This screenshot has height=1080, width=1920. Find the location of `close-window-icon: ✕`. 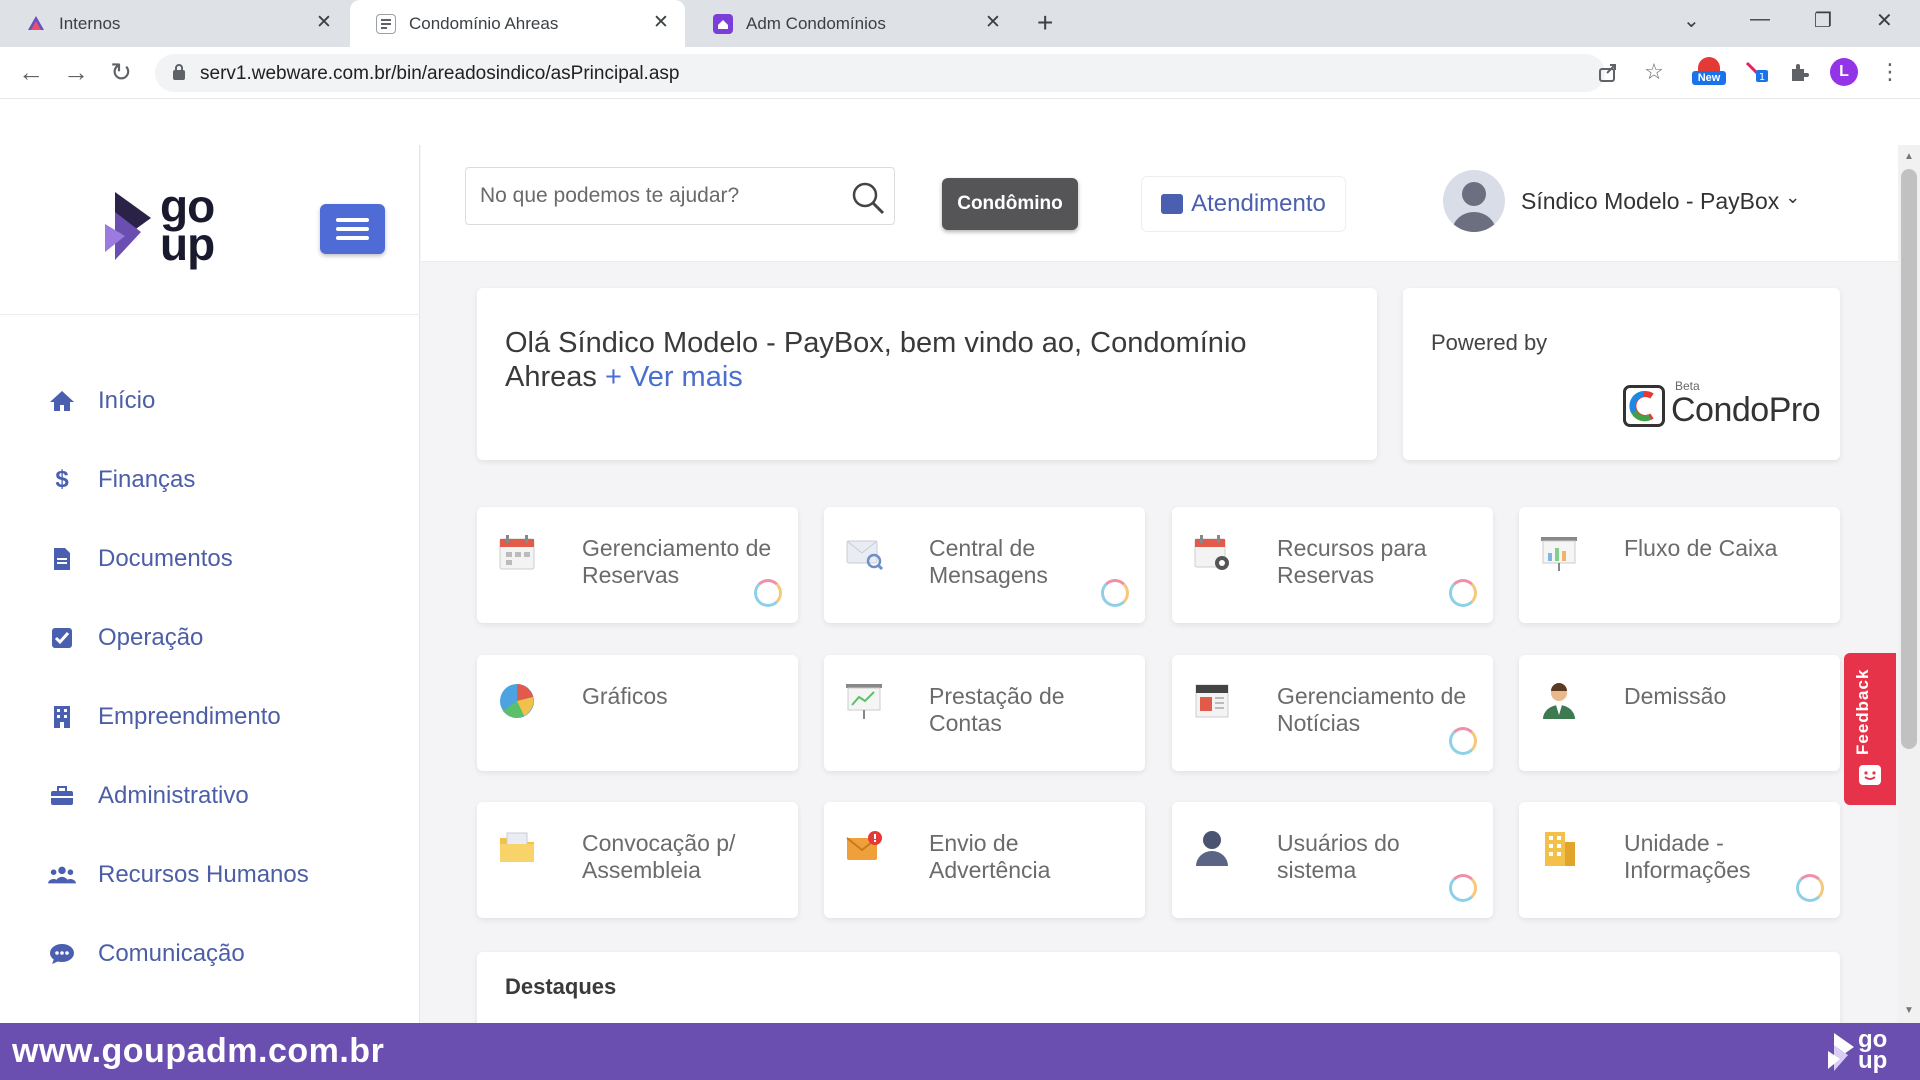

close-window-icon: ✕ is located at coordinates (1884, 20).